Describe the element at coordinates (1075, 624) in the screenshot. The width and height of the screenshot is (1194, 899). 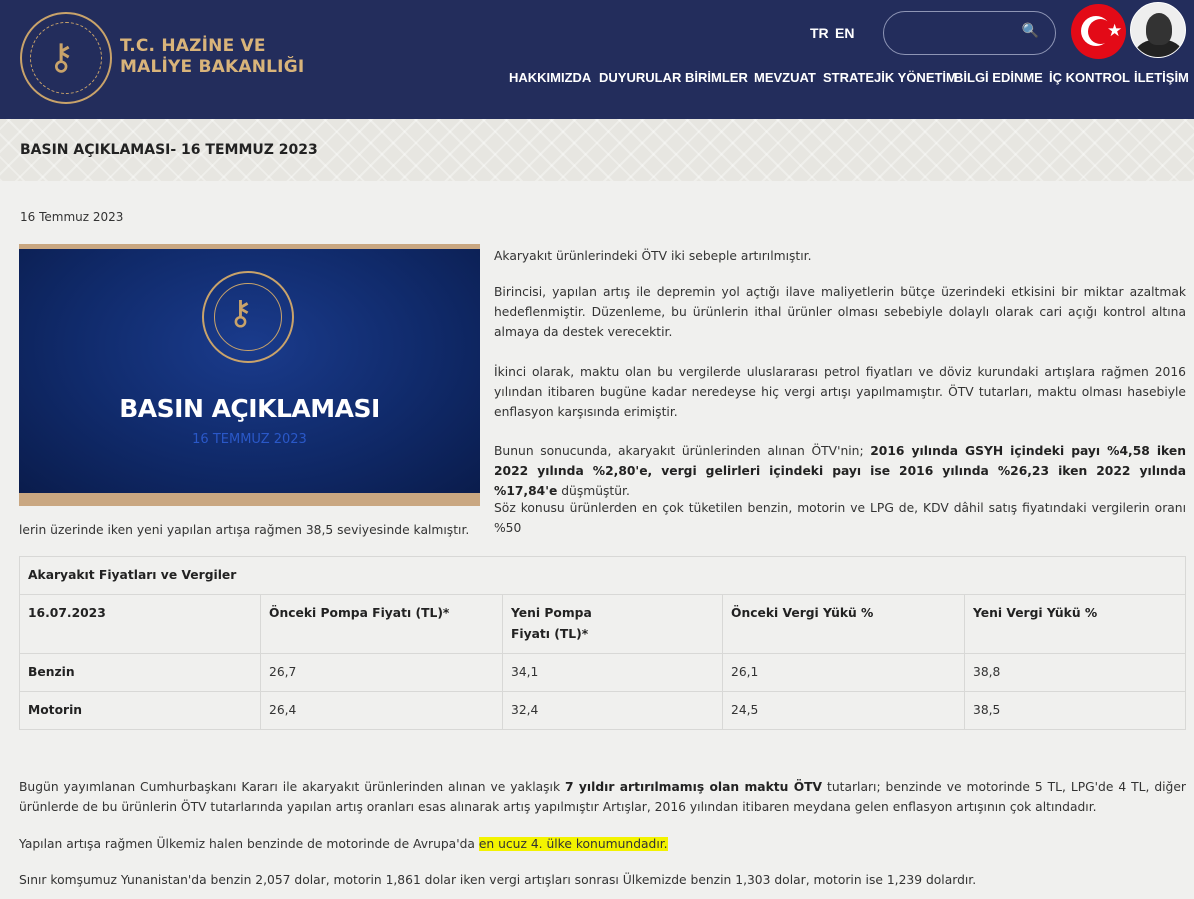
I see `table-header-cell: Yeni Vergi Yükü %` at that location.